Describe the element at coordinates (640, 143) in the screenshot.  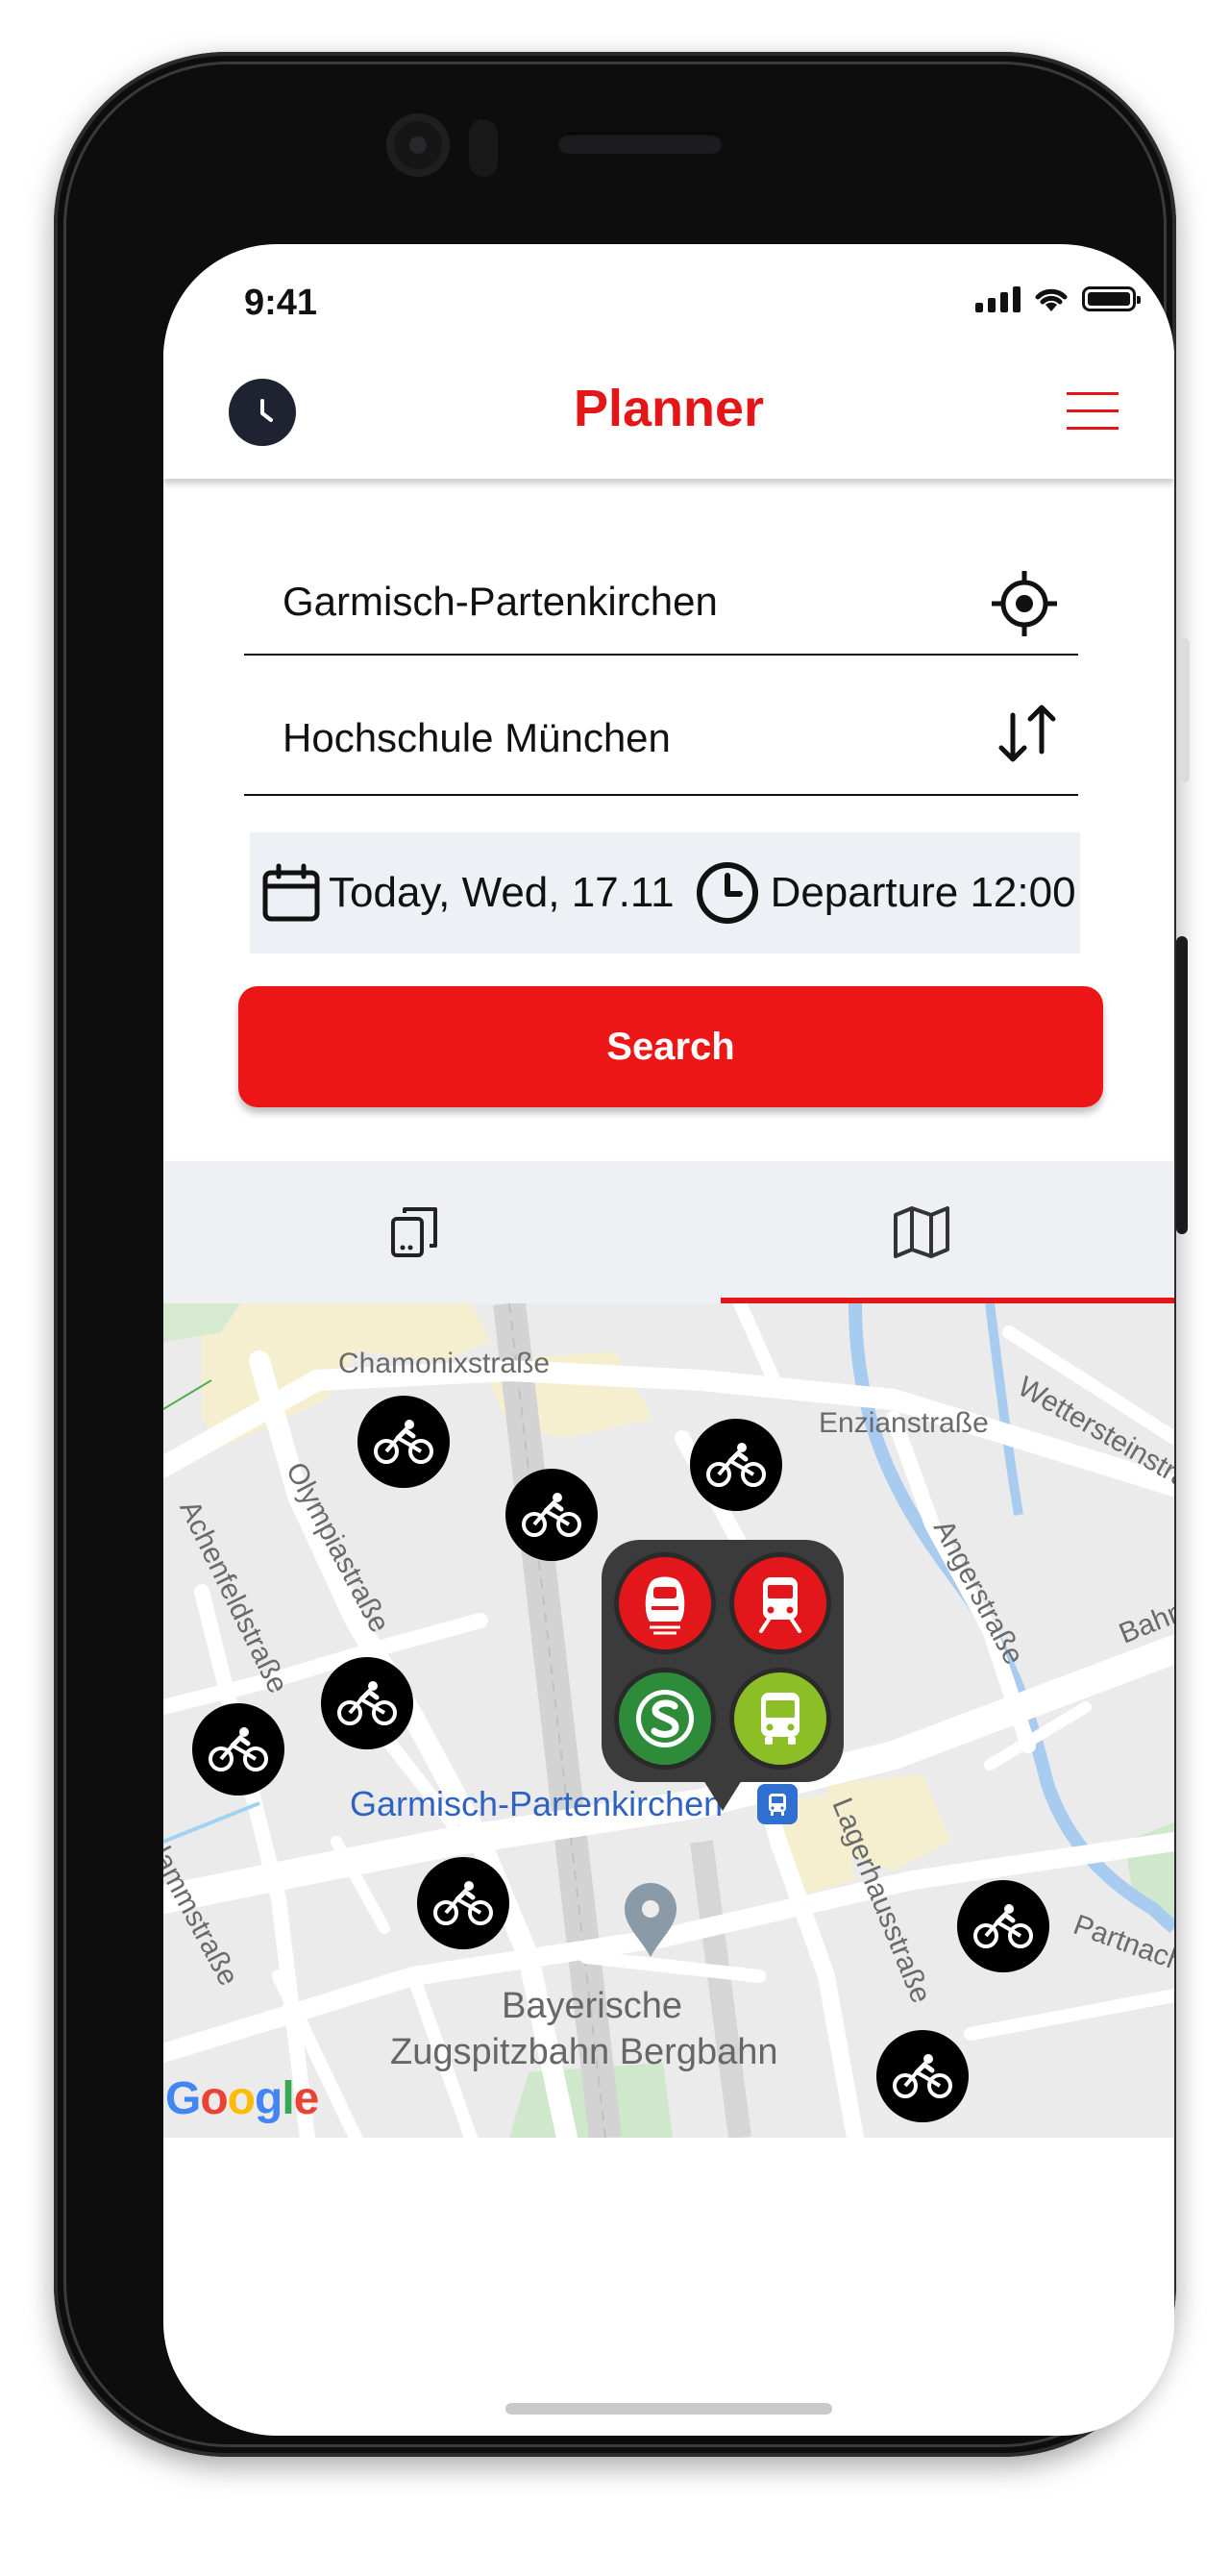
I see `earpiece-speaker` at that location.